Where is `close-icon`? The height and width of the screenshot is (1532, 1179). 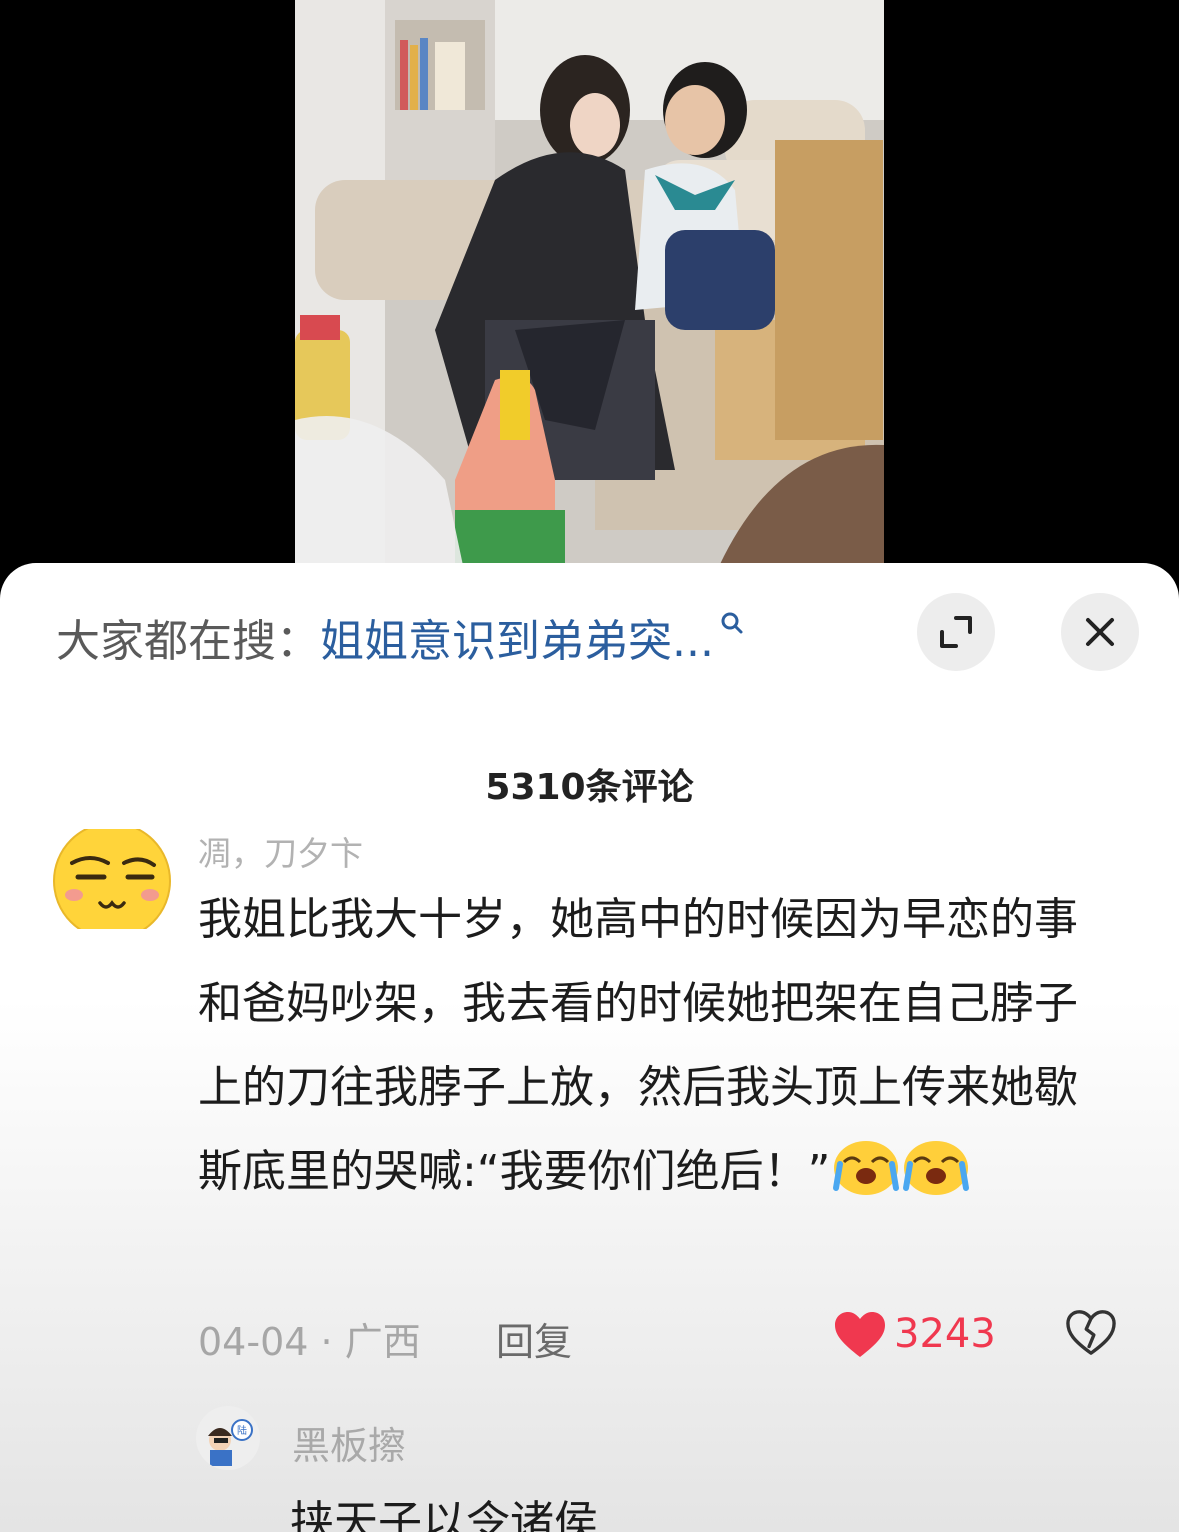
close-icon is located at coordinates (1100, 632).